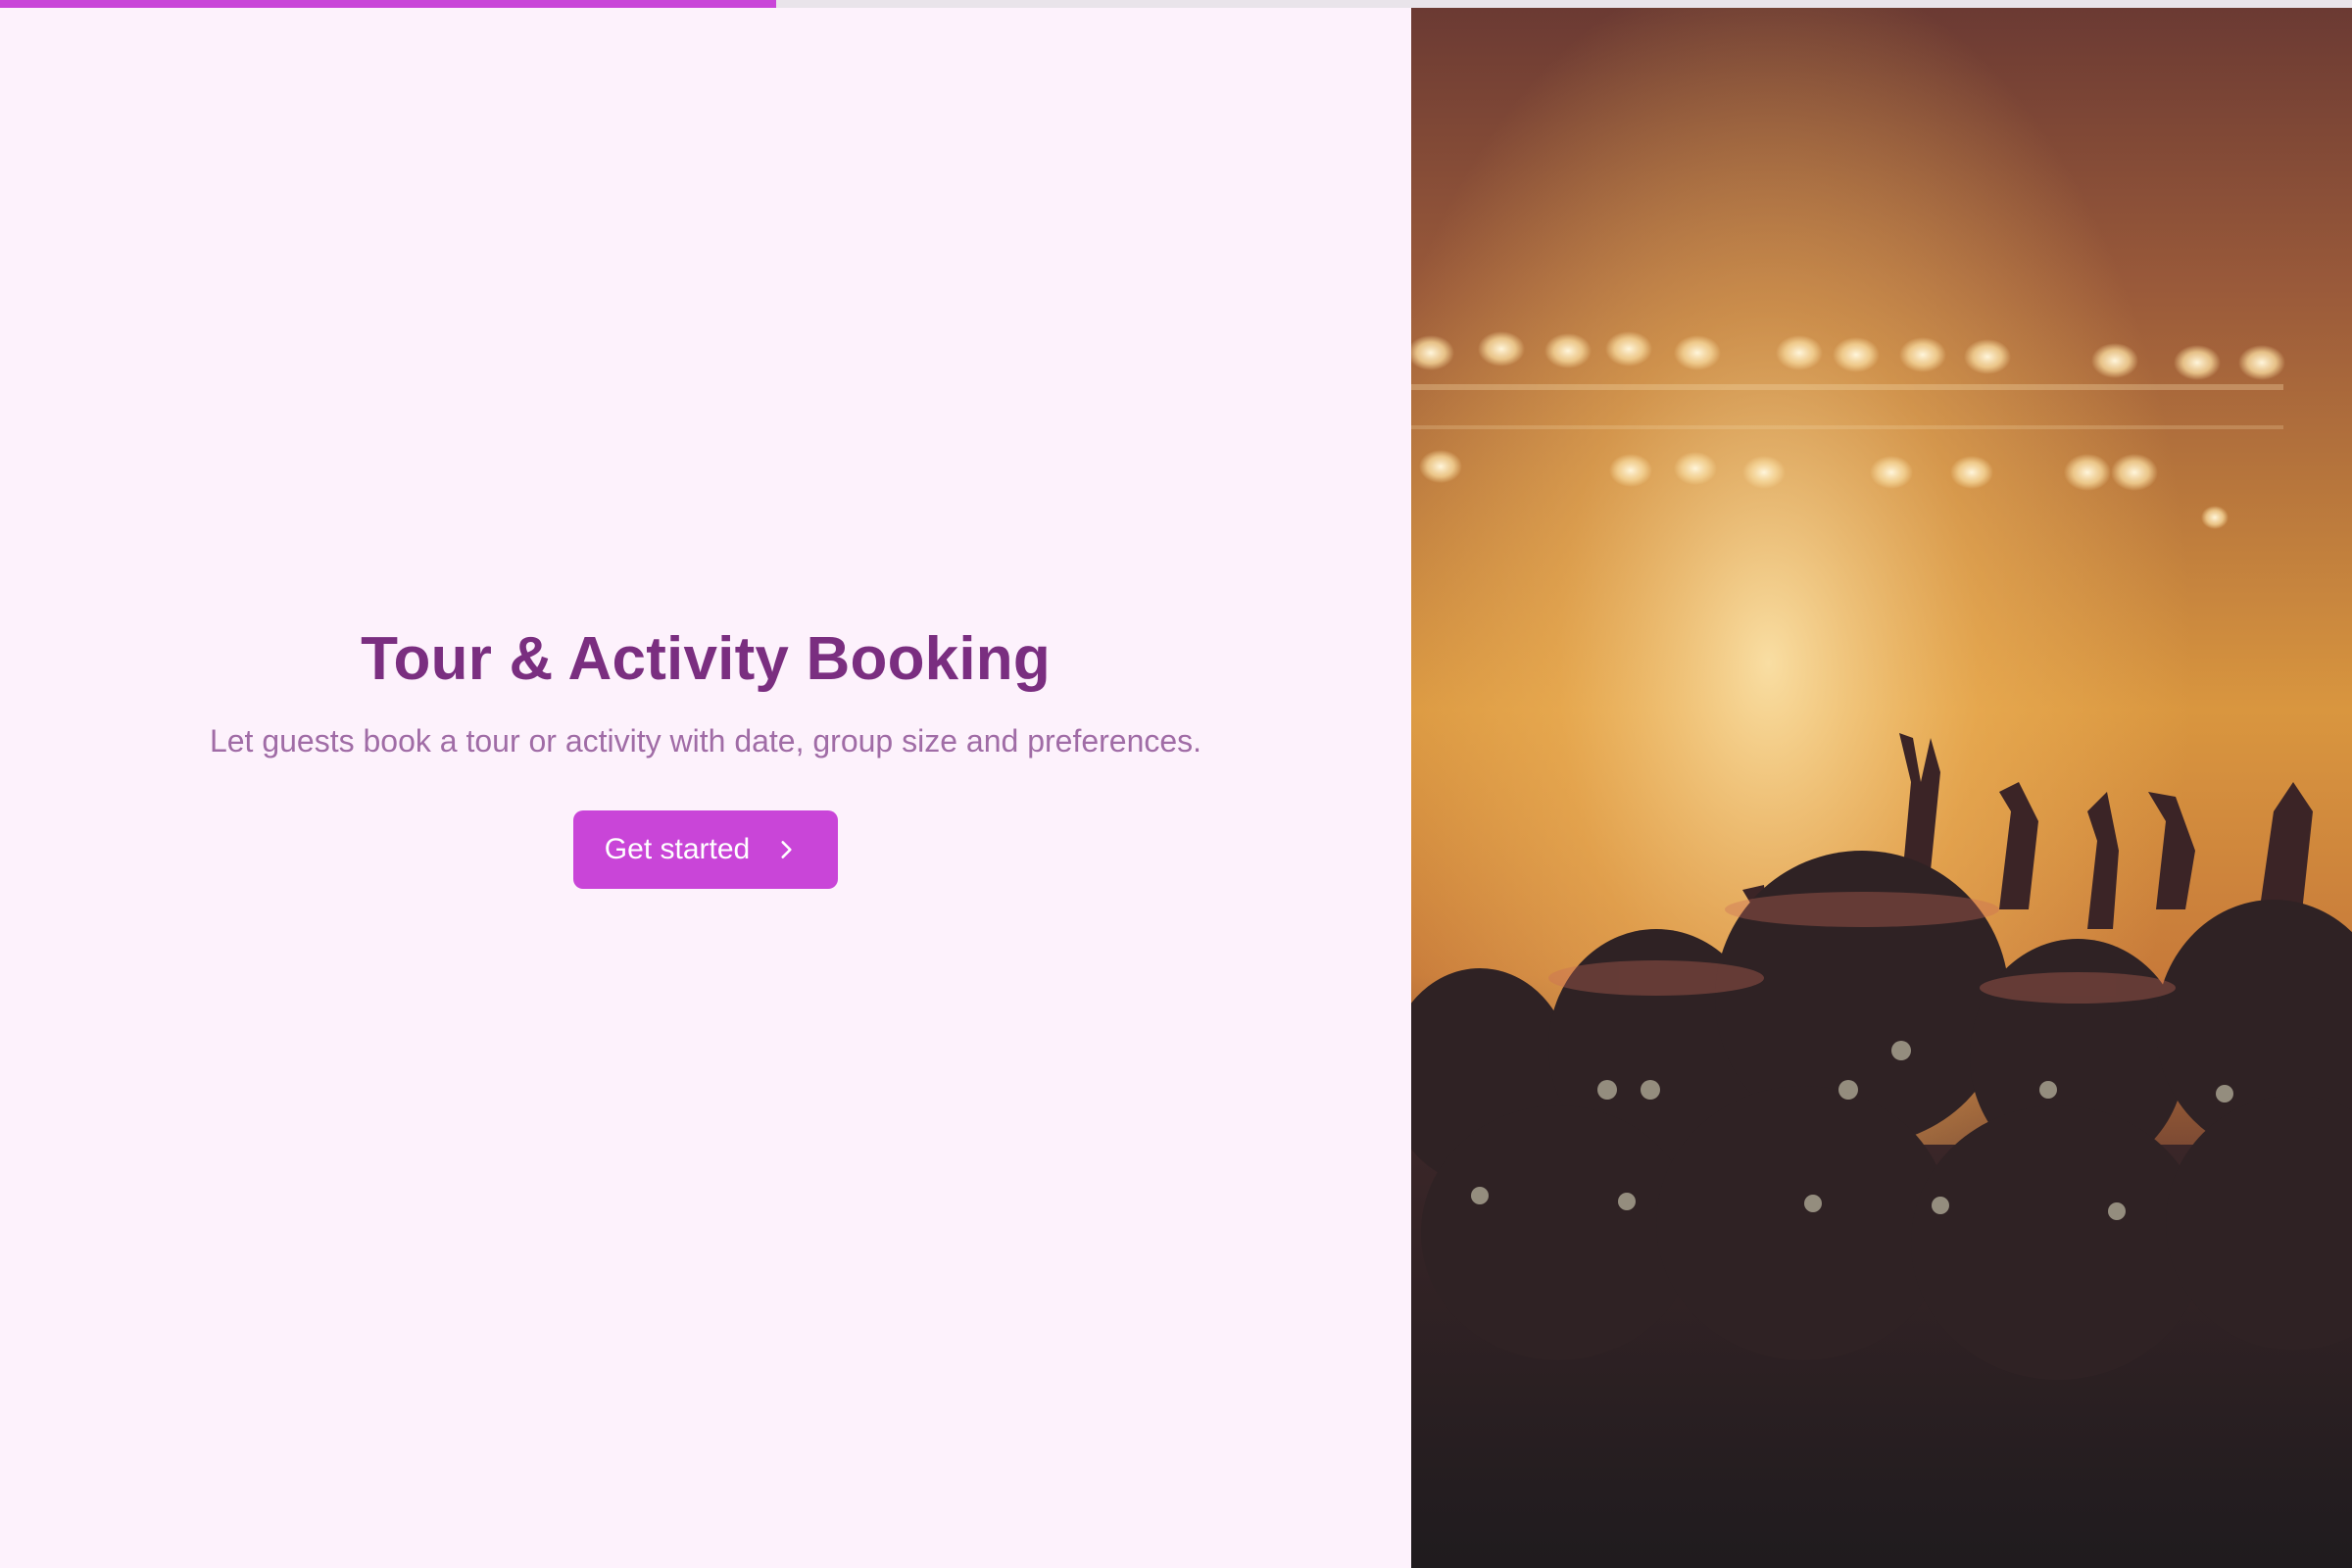 This screenshot has width=2352, height=1568. I want to click on progress-bar-fill, so click(388, 4).